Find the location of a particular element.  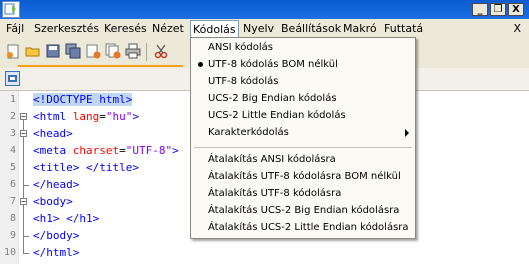

code-token: <meta is located at coordinates (53, 150).